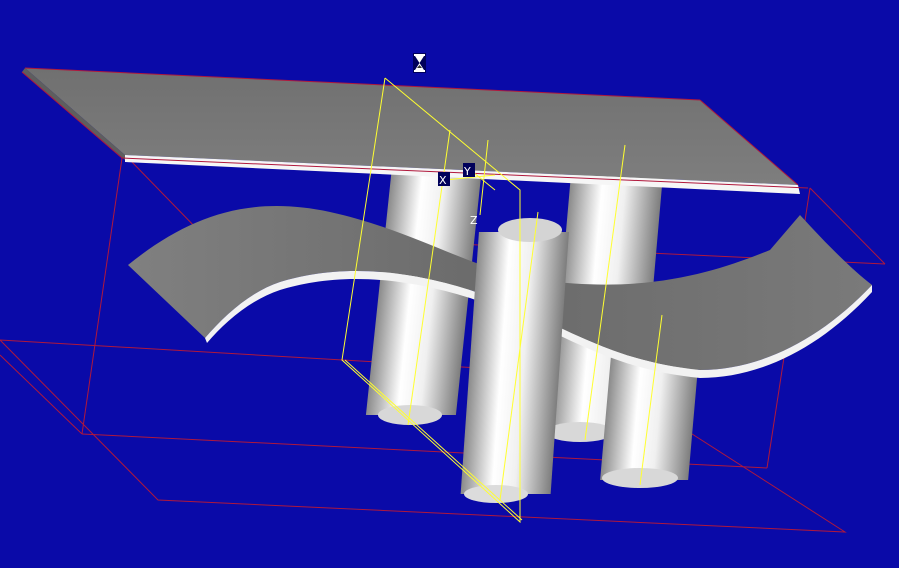  What do you see at coordinates (443, 180) in the screenshot?
I see `x-axis-label: X` at bounding box center [443, 180].